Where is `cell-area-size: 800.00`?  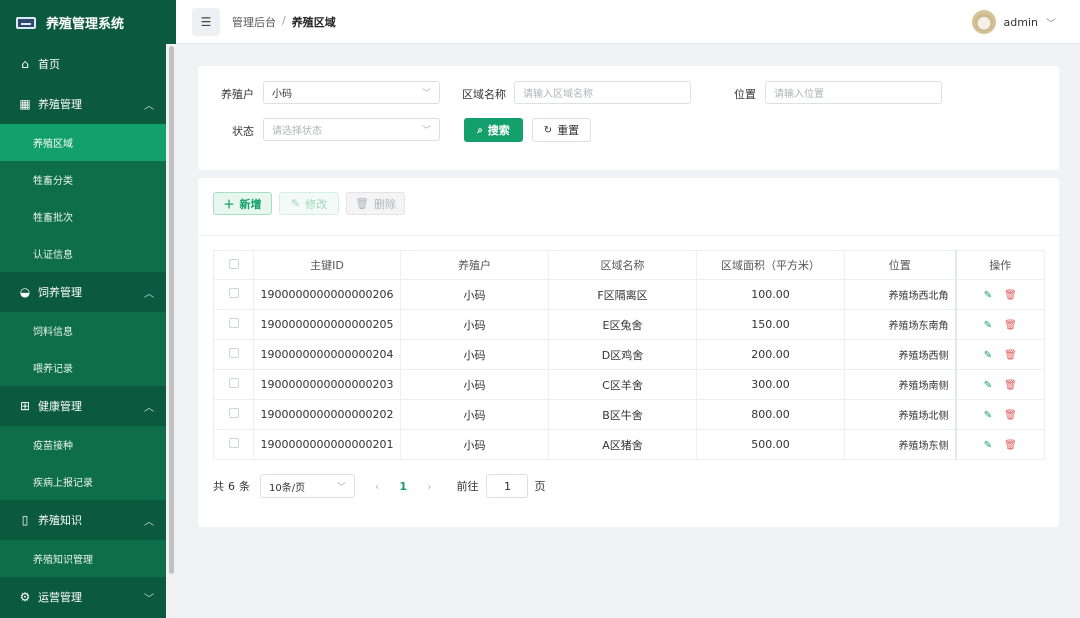 cell-area-size: 800.00 is located at coordinates (770, 414).